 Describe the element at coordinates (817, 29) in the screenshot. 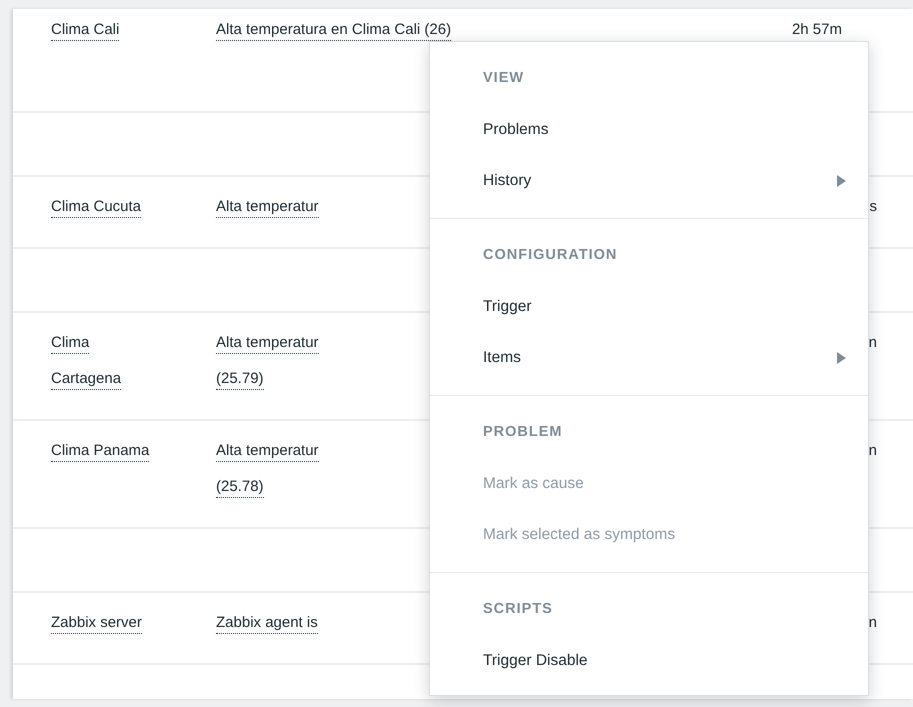

I see `duration-text: 2h 57m` at that location.